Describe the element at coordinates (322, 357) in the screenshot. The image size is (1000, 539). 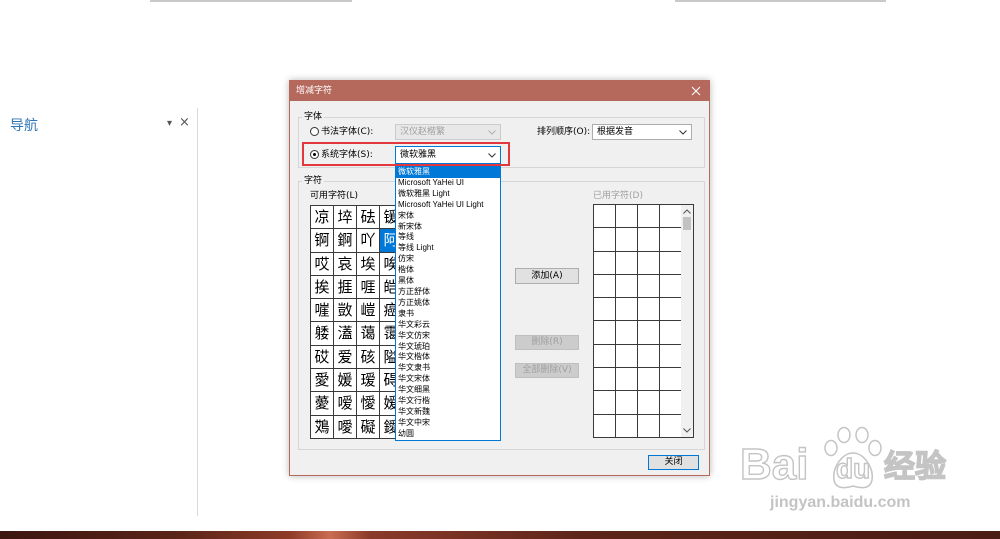
I see `available-char-cell: 砹` at that location.